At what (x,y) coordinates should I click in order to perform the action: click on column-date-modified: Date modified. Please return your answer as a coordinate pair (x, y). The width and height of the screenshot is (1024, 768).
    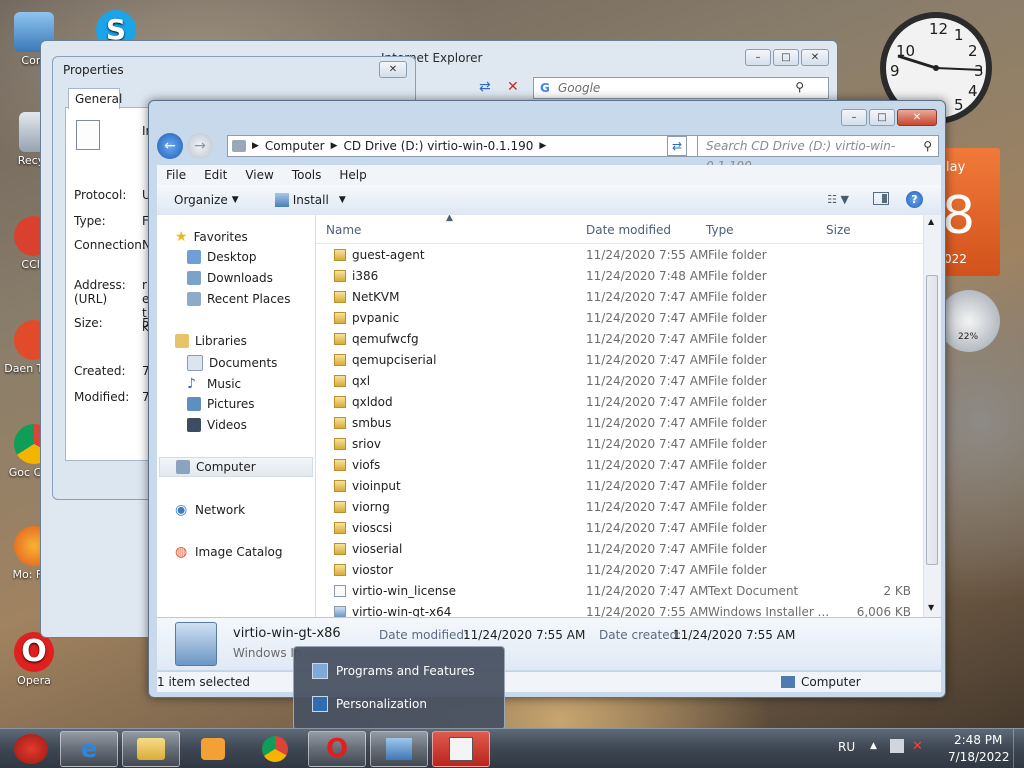
    Looking at the image, I should click on (628, 230).